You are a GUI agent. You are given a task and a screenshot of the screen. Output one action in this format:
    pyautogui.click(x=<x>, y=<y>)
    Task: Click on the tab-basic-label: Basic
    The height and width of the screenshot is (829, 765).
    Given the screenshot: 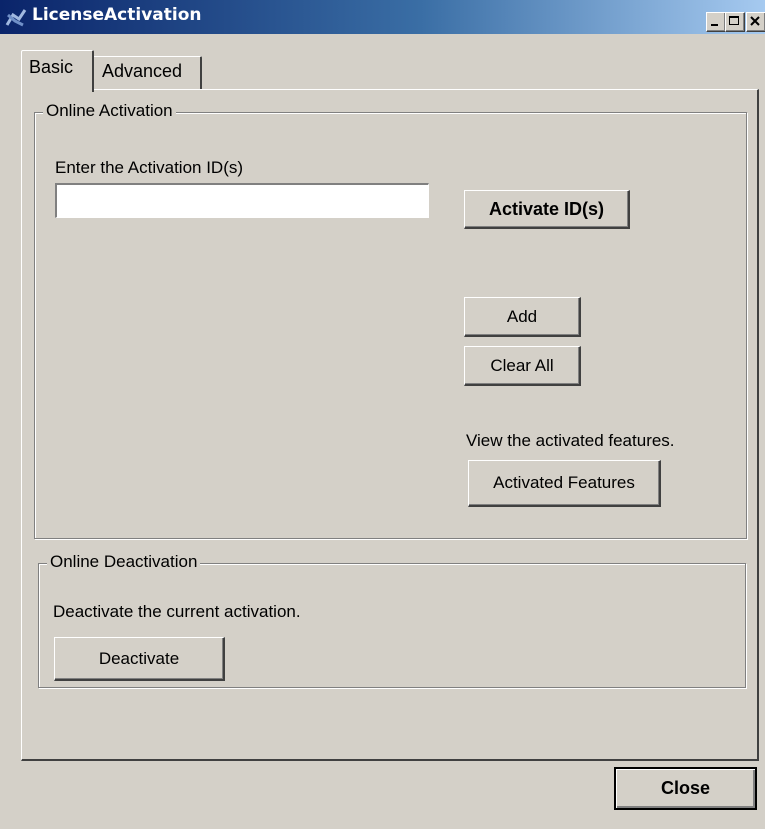 What is the action you would take?
    pyautogui.click(x=51, y=67)
    